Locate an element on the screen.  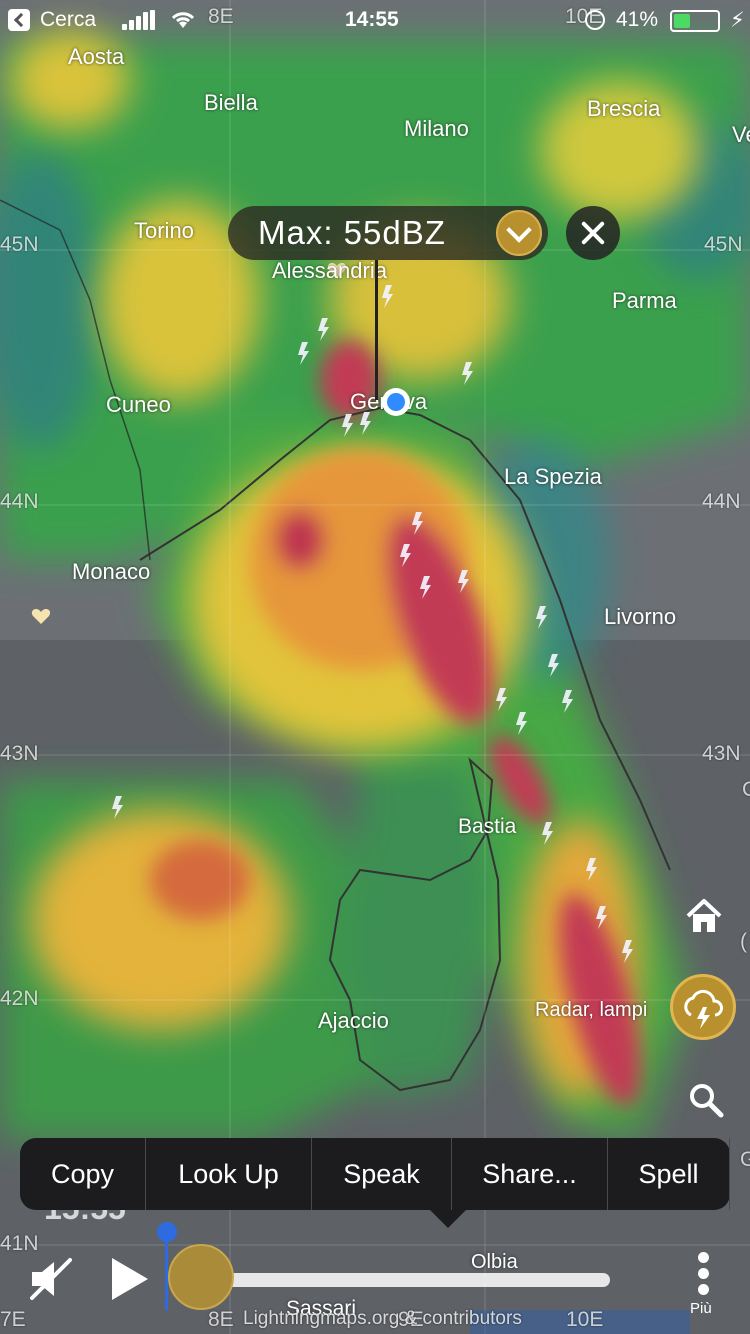
location-marker-icon is located at coordinates (396, 402).